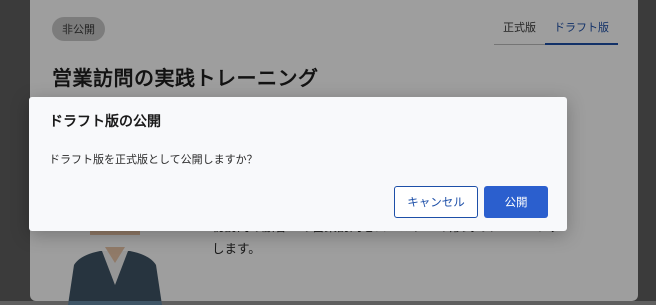 The image size is (656, 305). I want to click on publish-button: 公開, so click(516, 202).